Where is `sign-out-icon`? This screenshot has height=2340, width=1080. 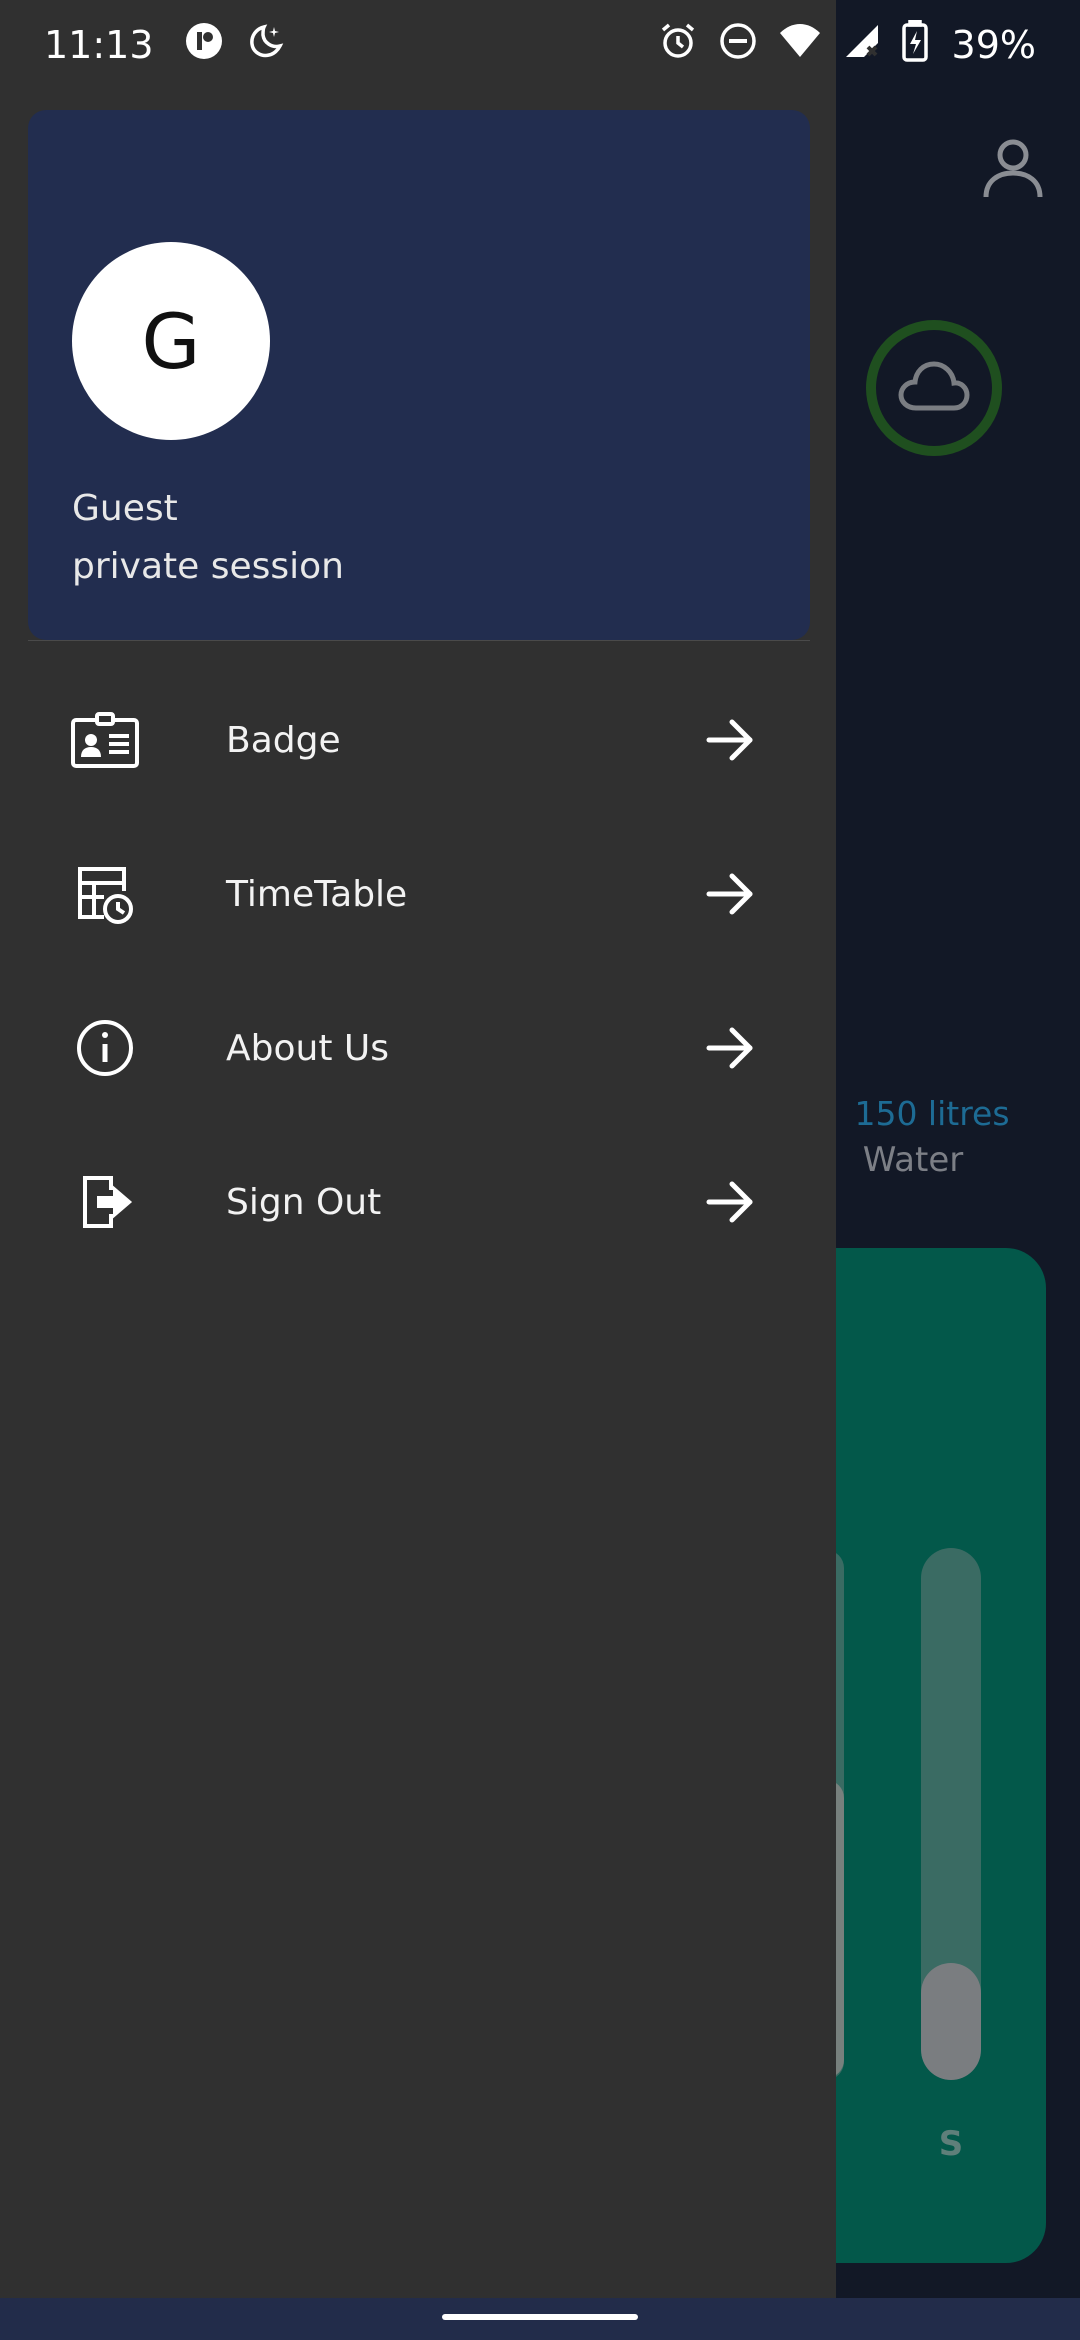 sign-out-icon is located at coordinates (105, 1202).